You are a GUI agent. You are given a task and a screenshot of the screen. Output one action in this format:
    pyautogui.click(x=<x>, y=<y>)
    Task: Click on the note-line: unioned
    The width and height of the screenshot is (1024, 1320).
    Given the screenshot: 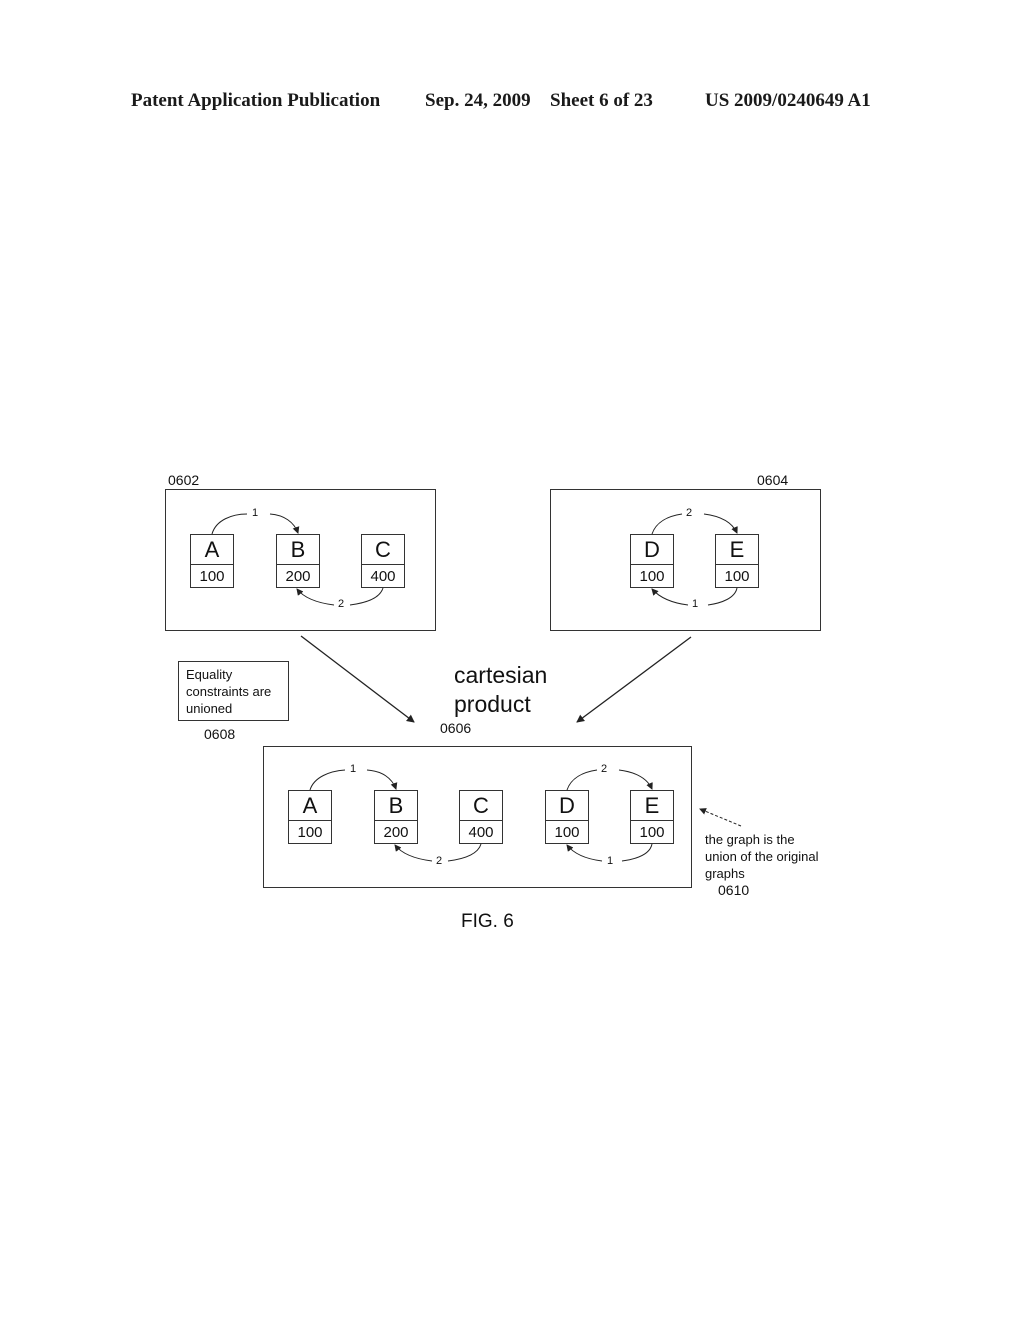 What is the action you would take?
    pyautogui.click(x=209, y=708)
    